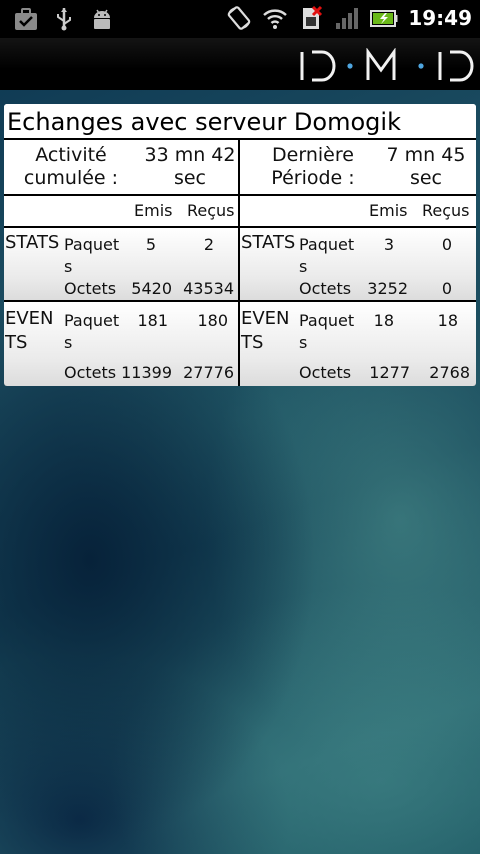  Describe the element at coordinates (449, 372) in the screenshot. I see `right-events-octets-recus: 2768` at that location.